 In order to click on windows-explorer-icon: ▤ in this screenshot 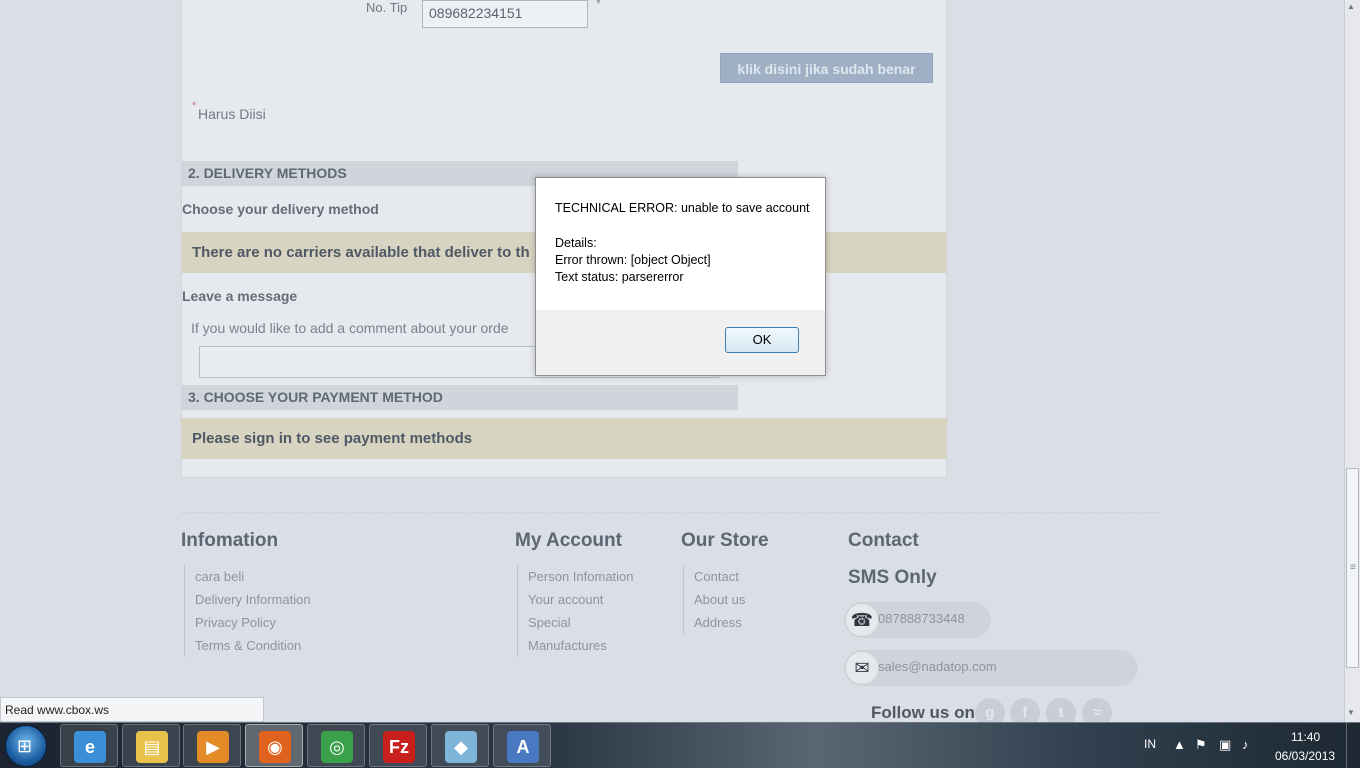, I will do `click(152, 747)`.